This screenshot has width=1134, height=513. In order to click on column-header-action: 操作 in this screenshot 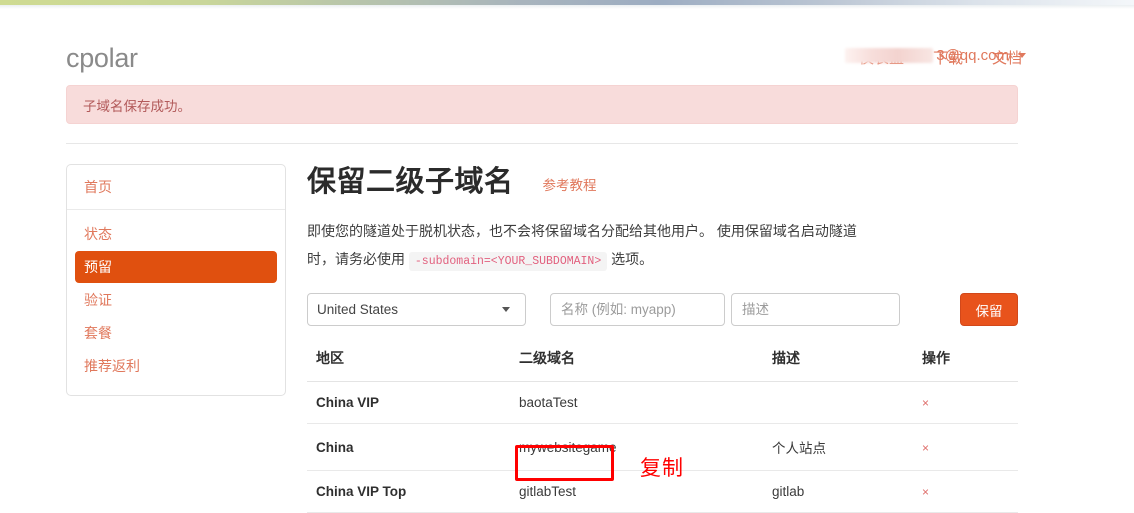, I will do `click(965, 361)`.